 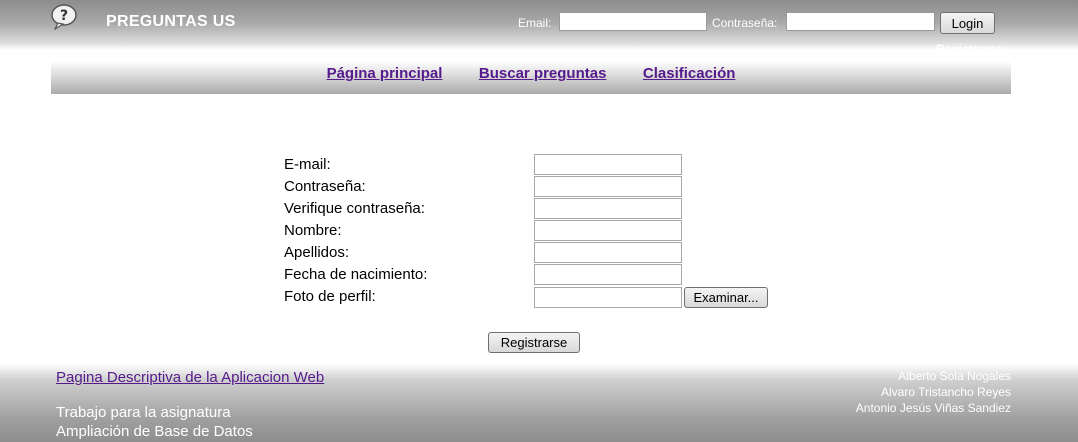 What do you see at coordinates (190, 377) in the screenshot?
I see `app-description-link: Pagina Descriptiva de la Aplicacion Web` at bounding box center [190, 377].